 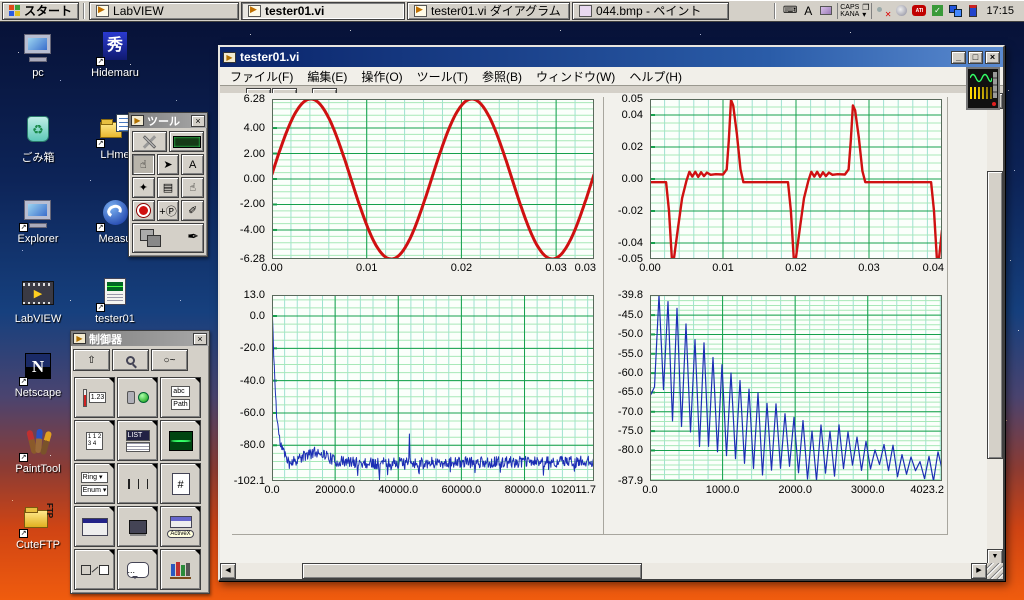 What do you see at coordinates (722, 490) in the screenshot?
I see `x-tick-label: 1000.0` at bounding box center [722, 490].